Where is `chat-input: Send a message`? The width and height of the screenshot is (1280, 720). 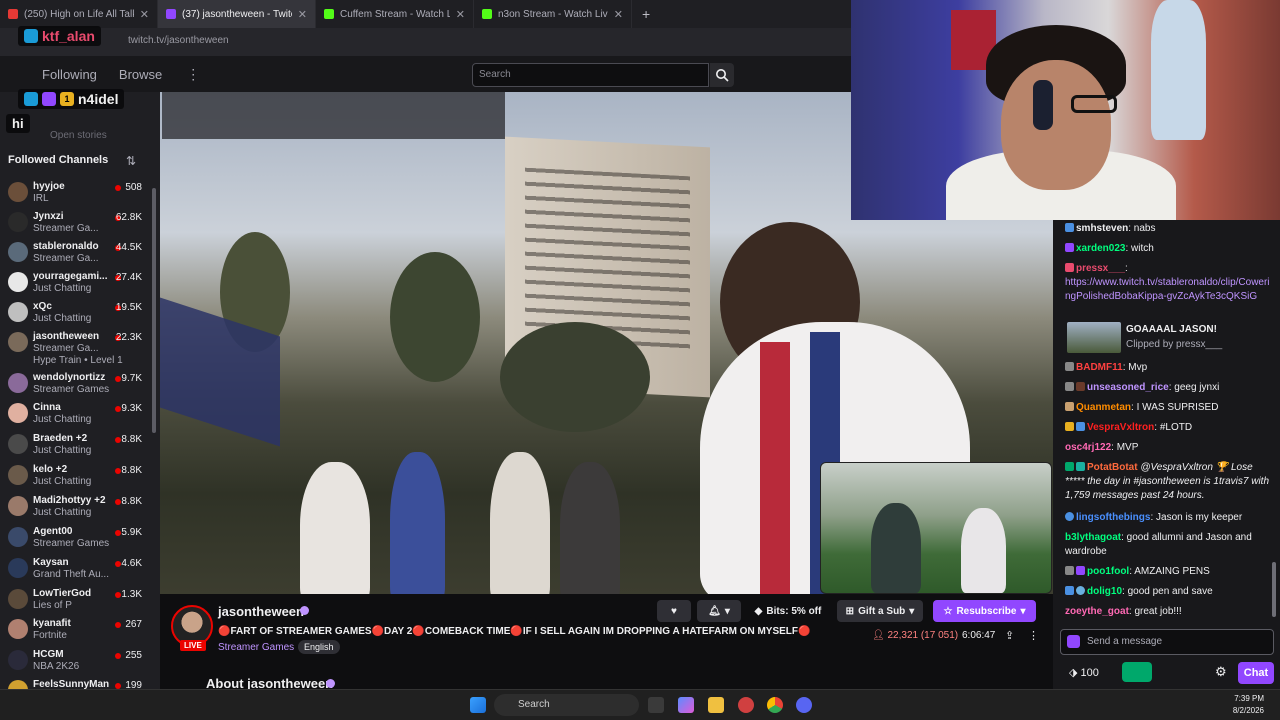
chat-input: Send a message is located at coordinates (1167, 642).